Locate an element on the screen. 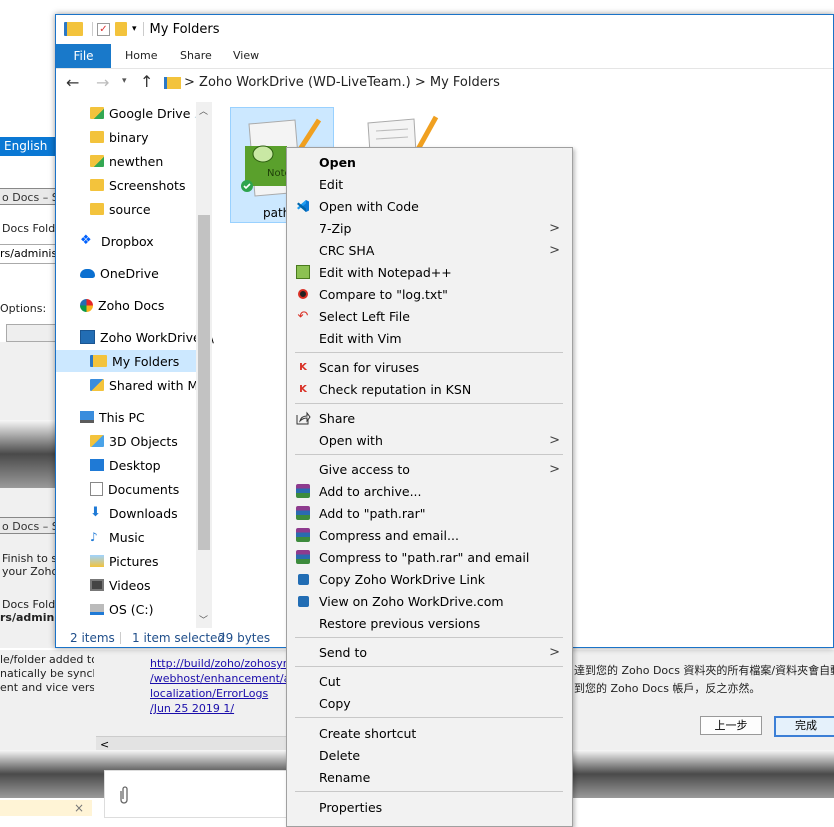 The image size is (834, 827). sidebar-item-label: Desktop is located at coordinates (135, 465).